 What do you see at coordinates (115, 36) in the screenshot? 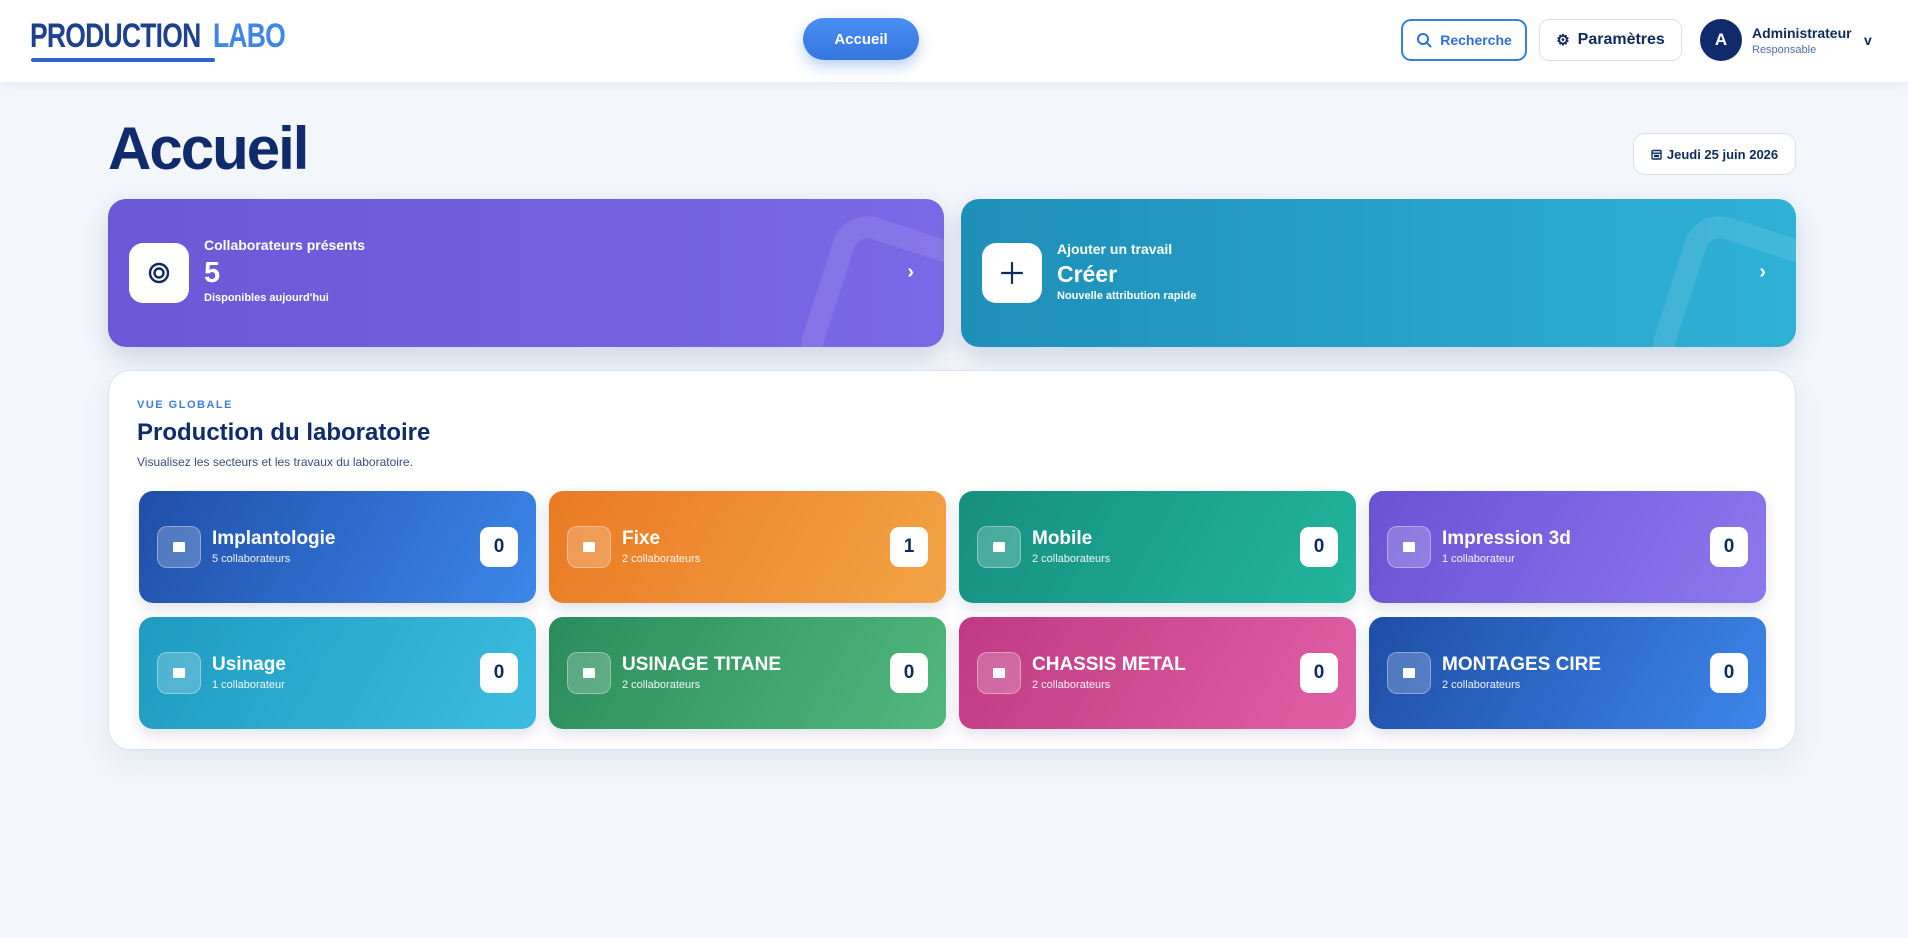
I see `logo-word-production: PRODUCTION` at bounding box center [115, 36].